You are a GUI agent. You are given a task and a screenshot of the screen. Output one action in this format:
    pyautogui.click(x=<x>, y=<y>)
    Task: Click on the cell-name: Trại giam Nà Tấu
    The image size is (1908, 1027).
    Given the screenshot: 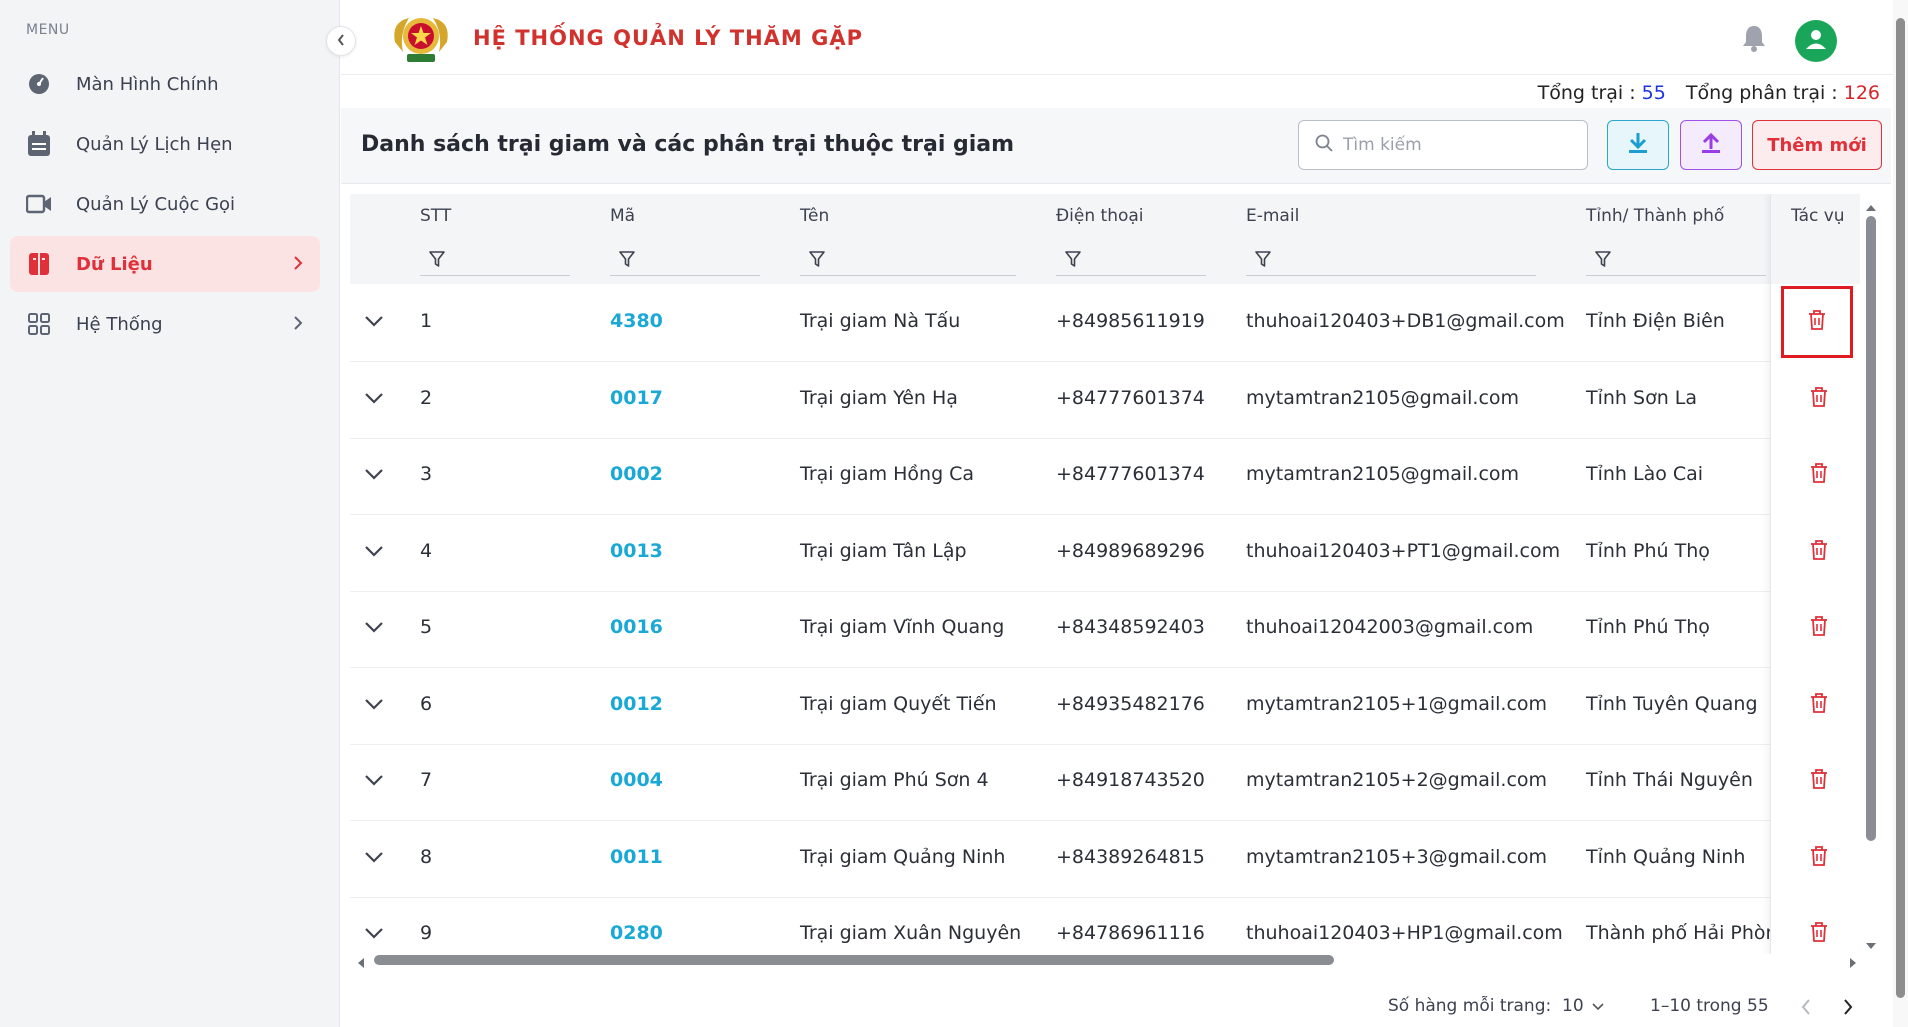 What is the action you would take?
    pyautogui.click(x=880, y=321)
    